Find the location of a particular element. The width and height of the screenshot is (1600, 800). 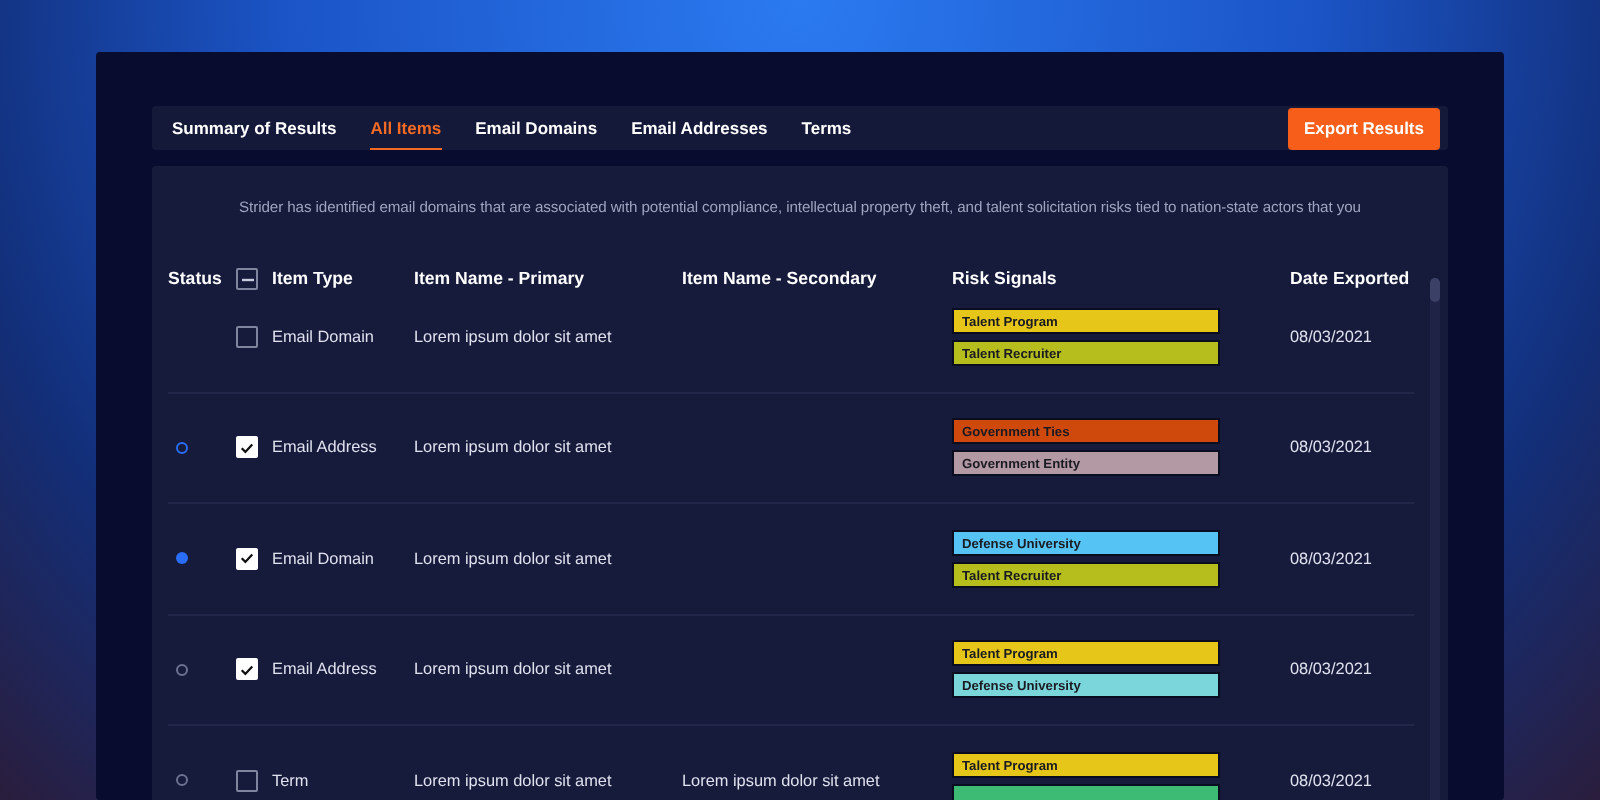

tab: Email Domains is located at coordinates (536, 128).